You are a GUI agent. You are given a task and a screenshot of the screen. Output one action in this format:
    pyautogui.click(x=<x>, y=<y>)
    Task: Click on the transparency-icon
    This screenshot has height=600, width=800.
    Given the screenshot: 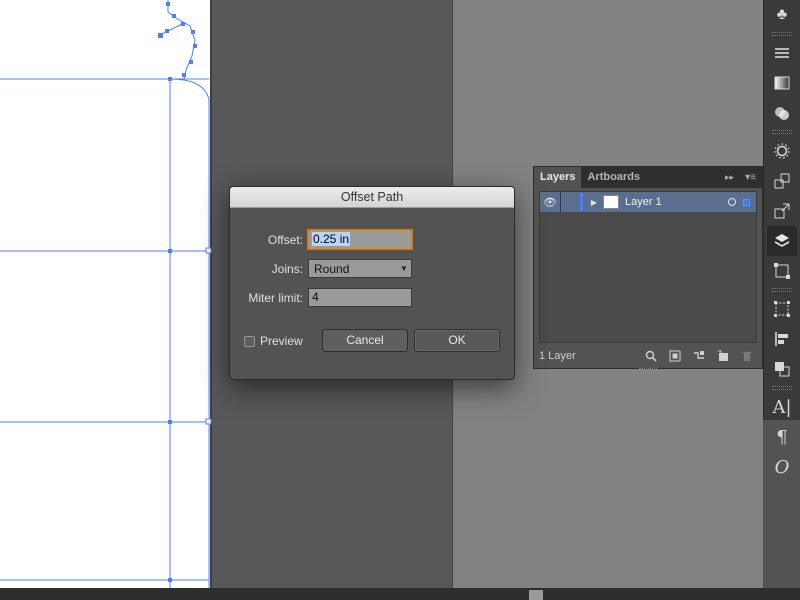 What is the action you would take?
    pyautogui.click(x=782, y=113)
    